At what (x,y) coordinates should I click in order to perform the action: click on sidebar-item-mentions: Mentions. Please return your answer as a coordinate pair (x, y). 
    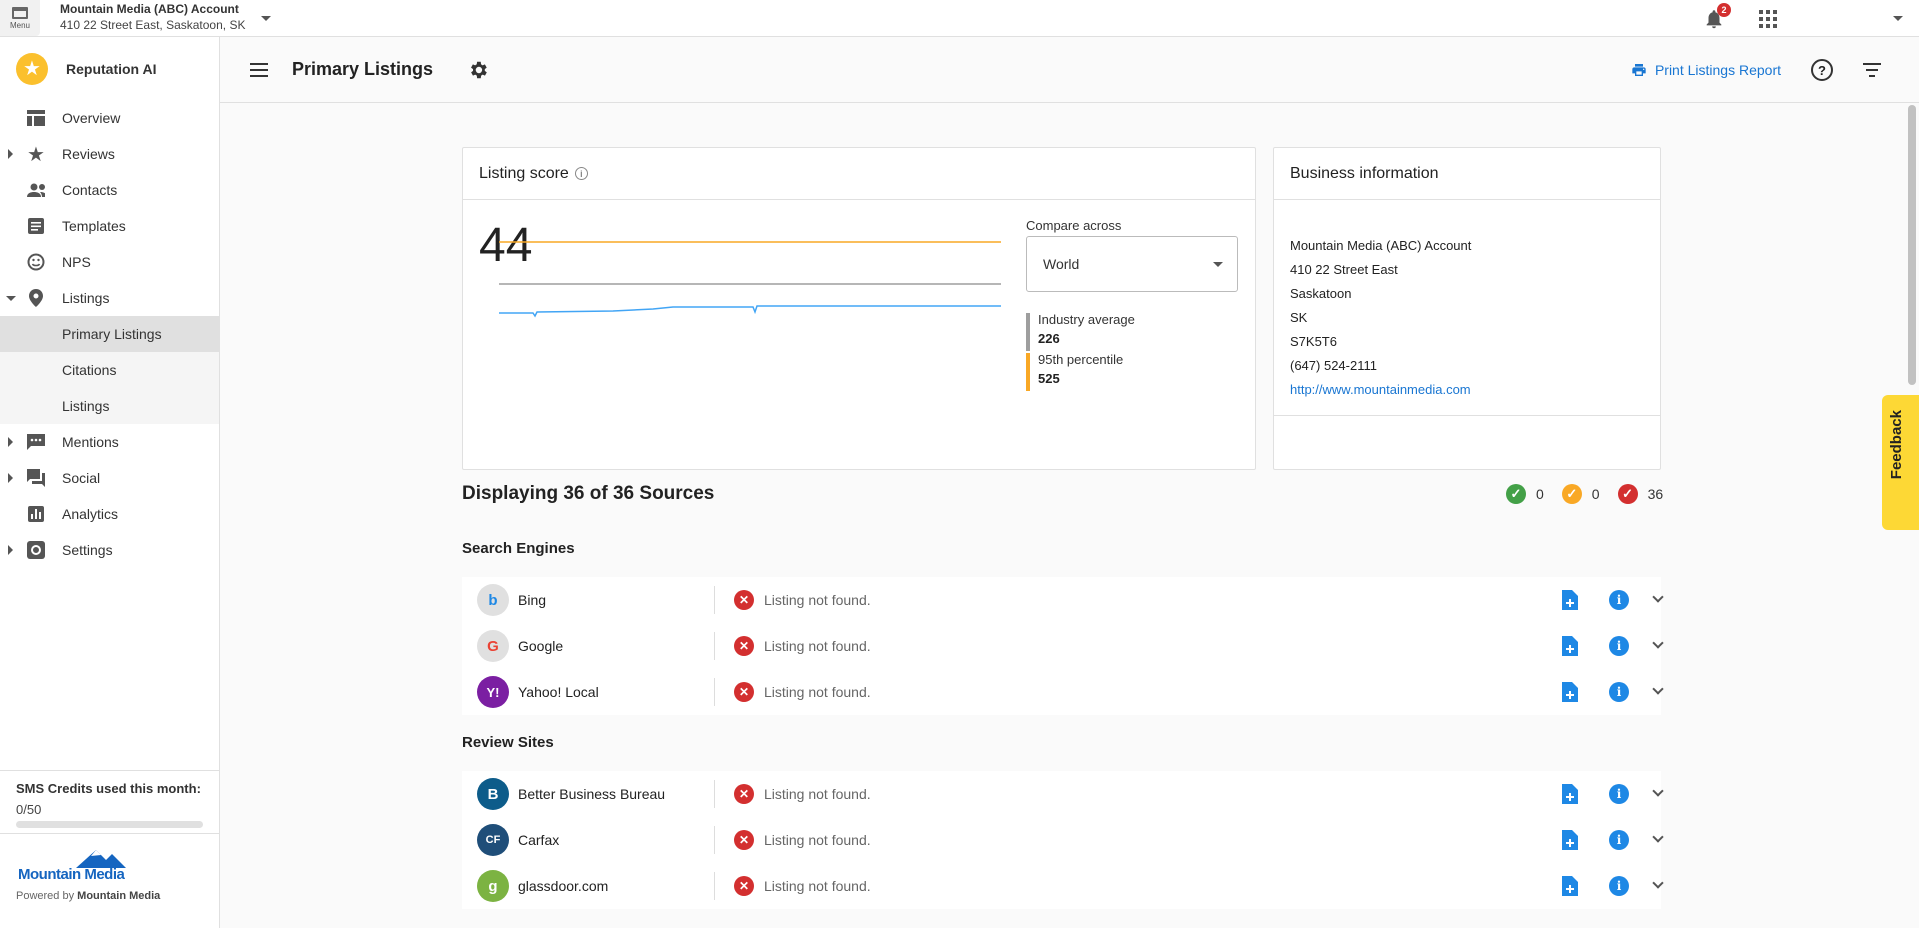
    Looking at the image, I should click on (109, 442).